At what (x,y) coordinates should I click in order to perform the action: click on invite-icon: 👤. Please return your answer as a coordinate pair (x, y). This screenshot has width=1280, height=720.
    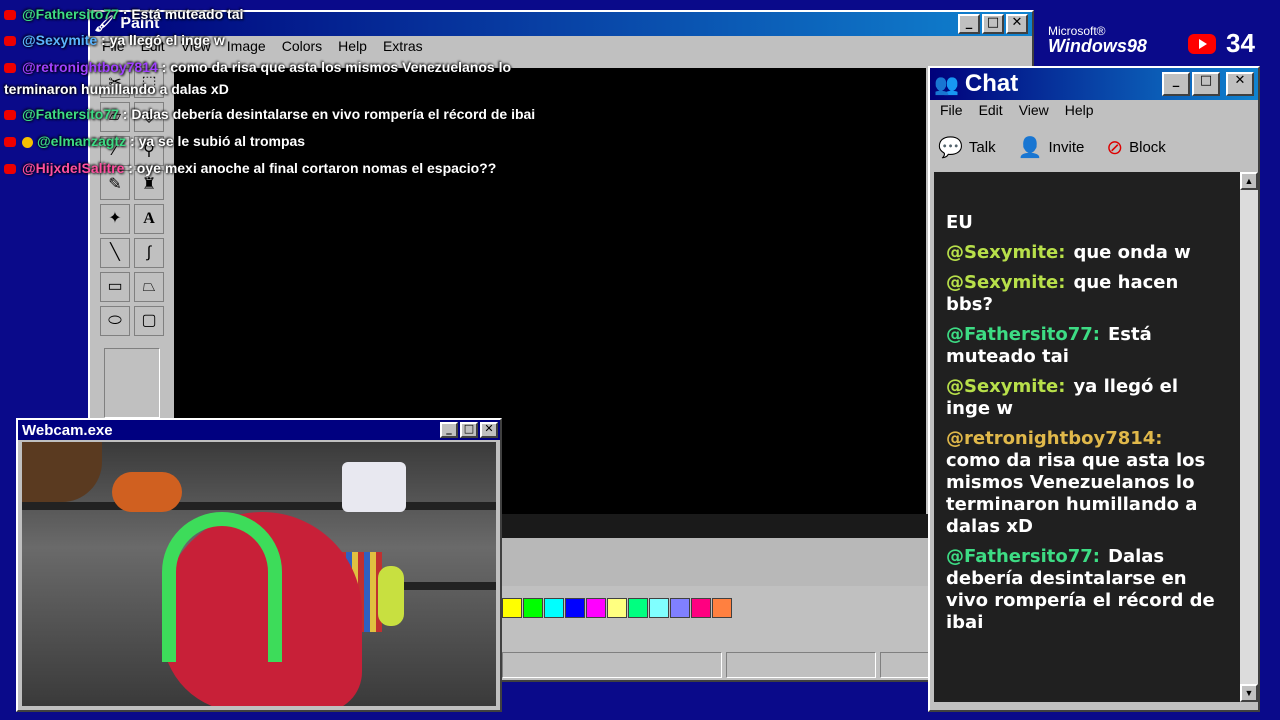
    Looking at the image, I should click on (1030, 147).